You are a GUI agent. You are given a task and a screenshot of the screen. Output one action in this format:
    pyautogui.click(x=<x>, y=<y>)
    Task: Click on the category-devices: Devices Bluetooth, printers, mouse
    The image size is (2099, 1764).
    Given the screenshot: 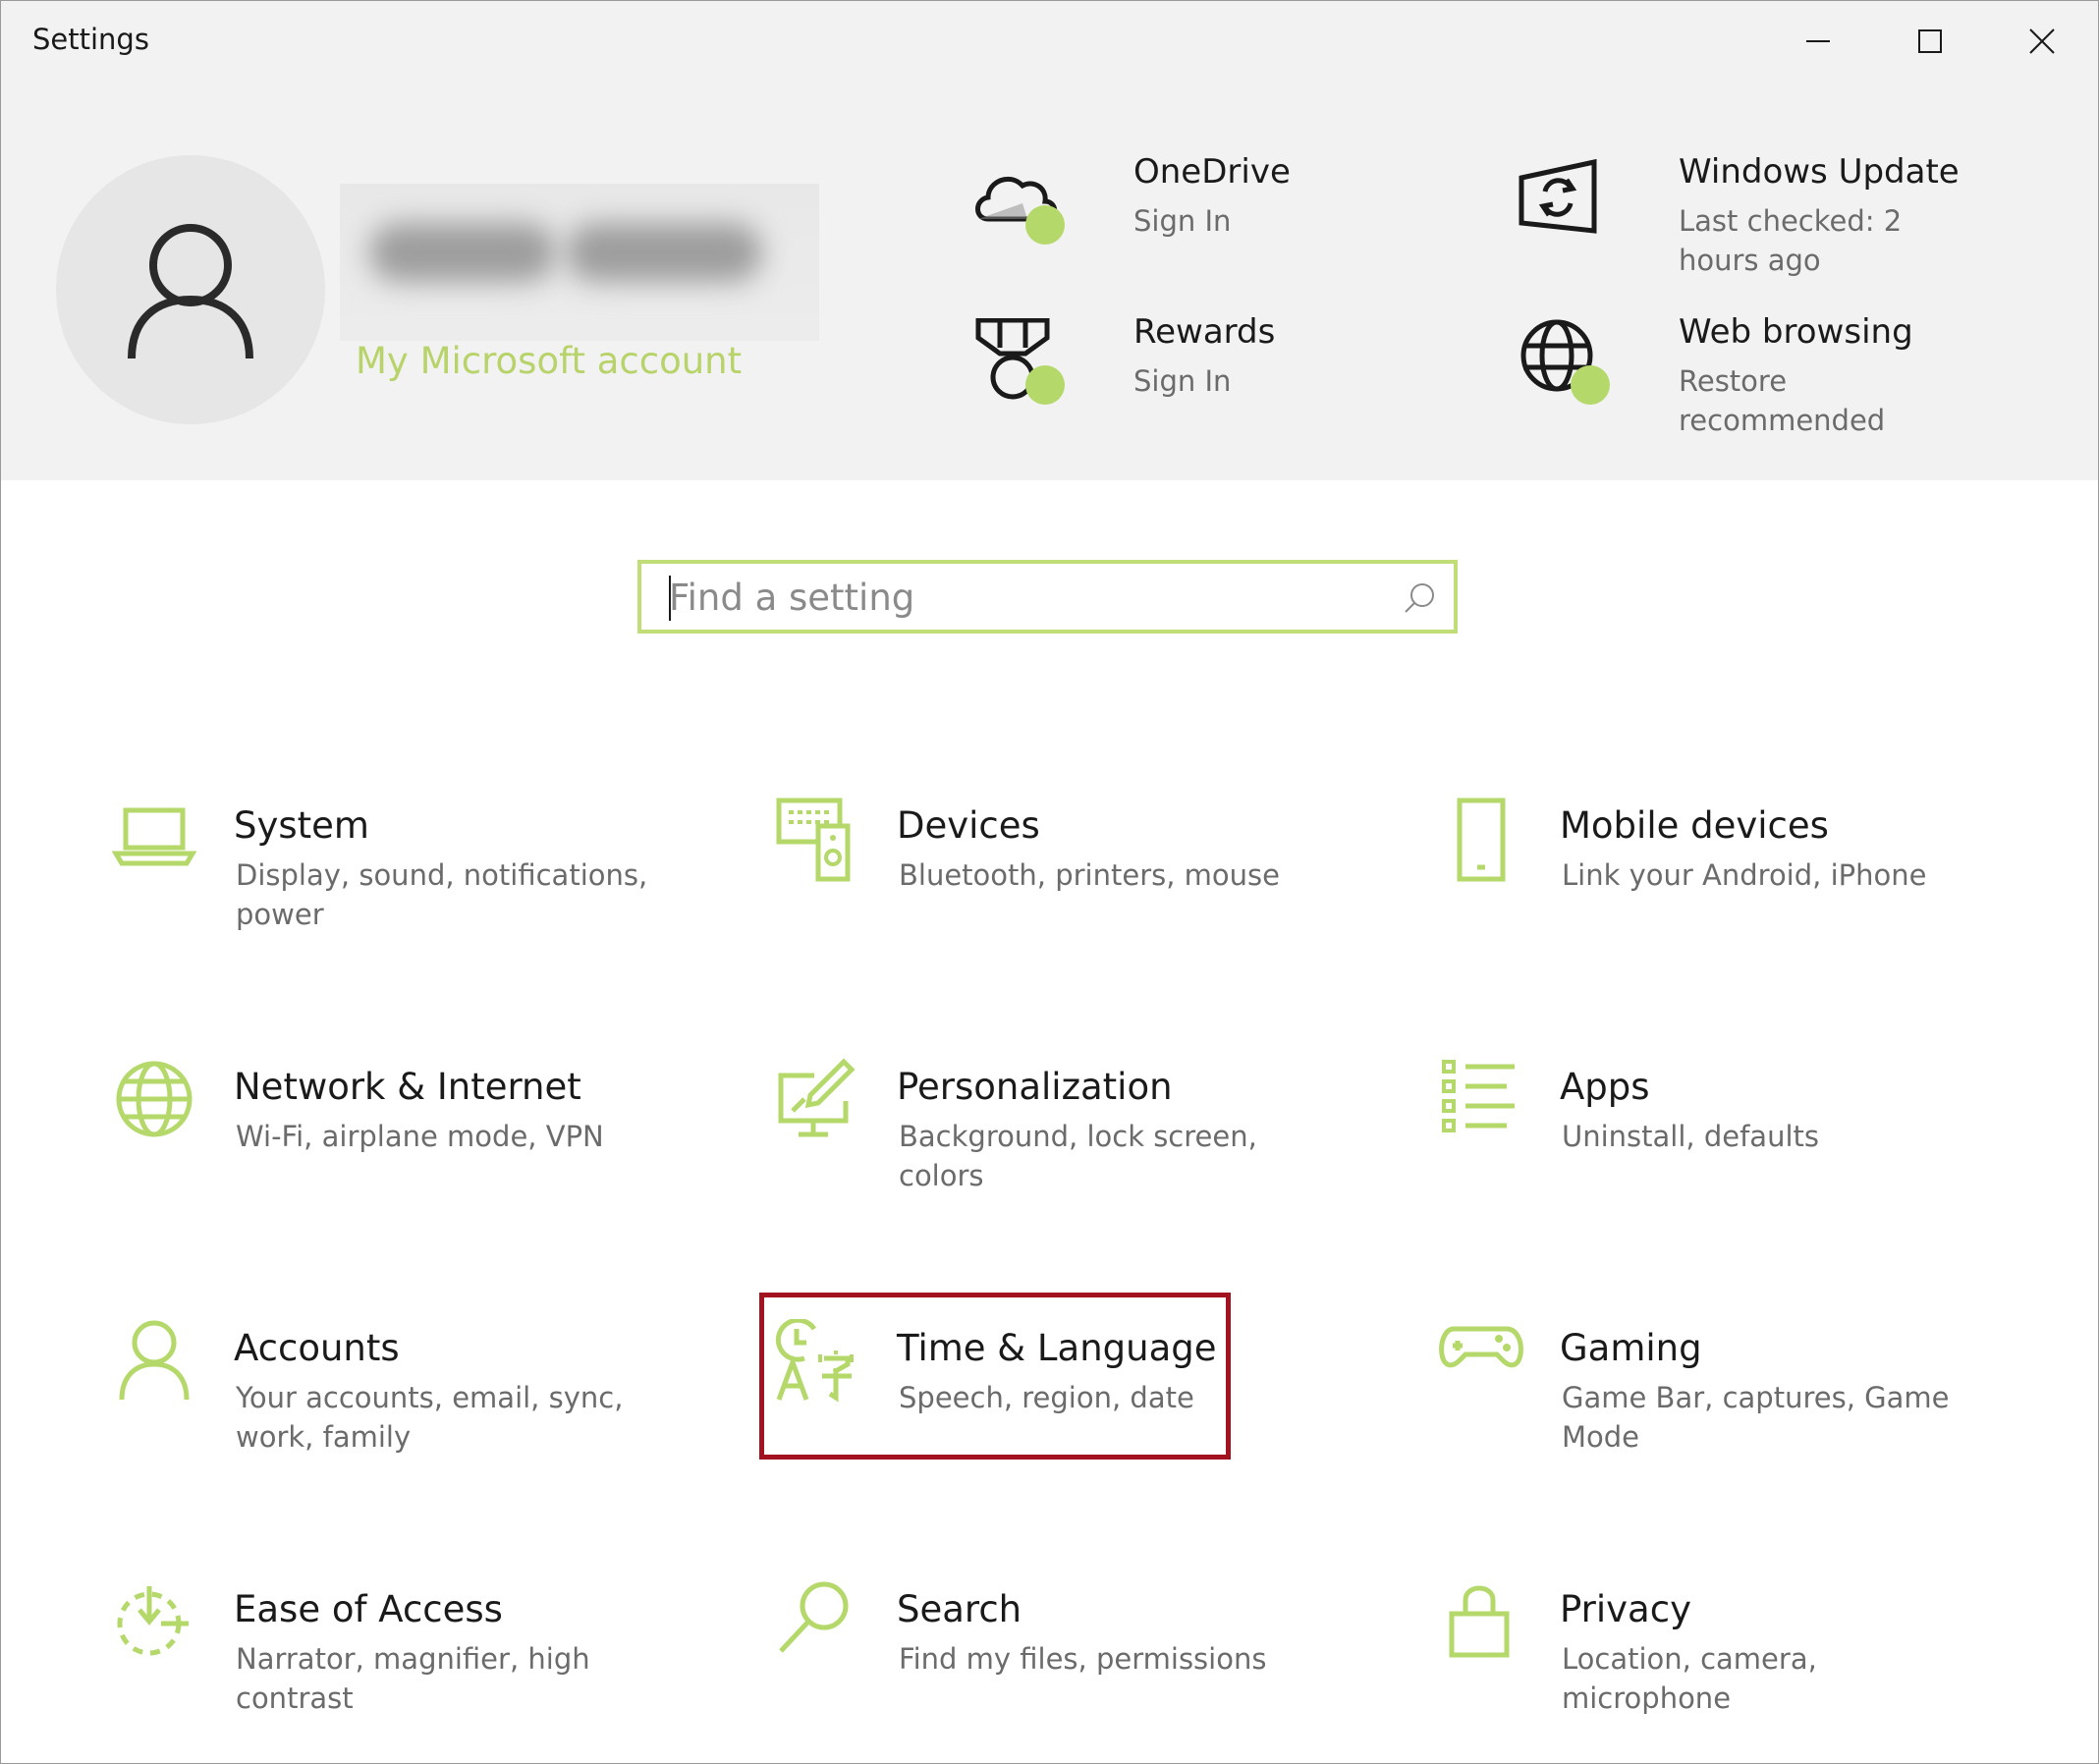 What is the action you would take?
    pyautogui.click(x=1099, y=875)
    